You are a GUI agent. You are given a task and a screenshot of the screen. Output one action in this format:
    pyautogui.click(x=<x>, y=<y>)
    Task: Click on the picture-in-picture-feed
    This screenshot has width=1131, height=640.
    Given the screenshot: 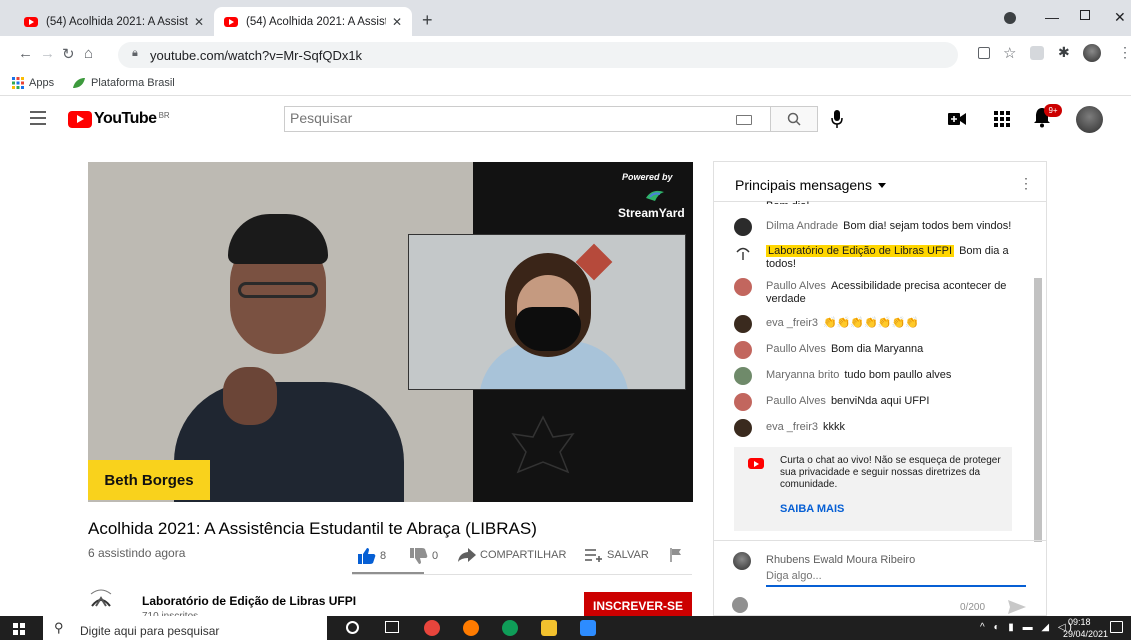 What is the action you would take?
    pyautogui.click(x=547, y=312)
    